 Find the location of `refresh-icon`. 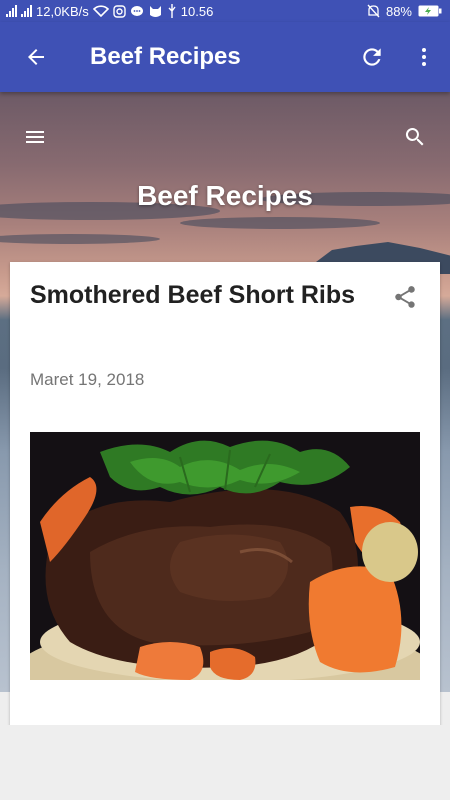

refresh-icon is located at coordinates (372, 57).